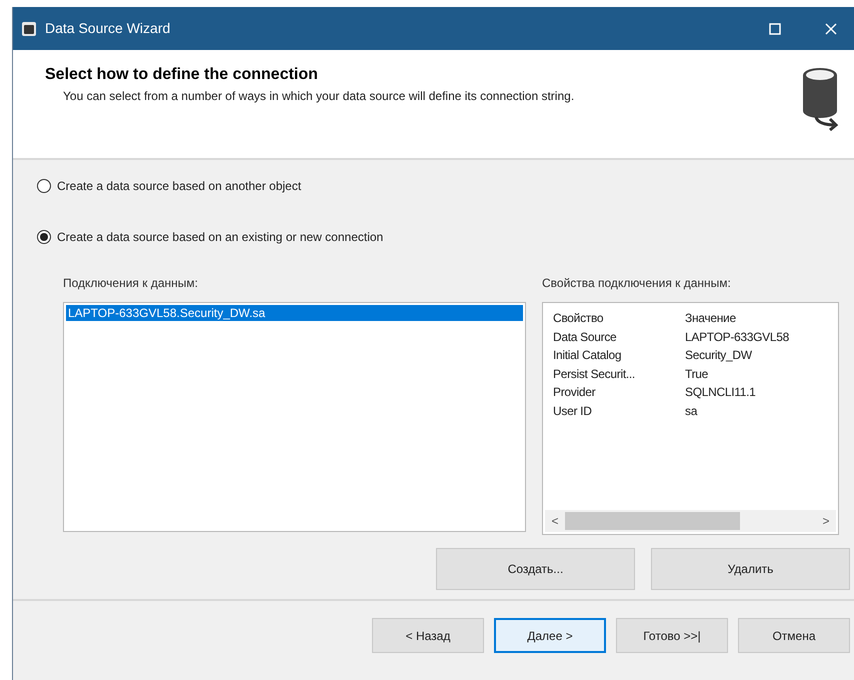 The image size is (854, 680). I want to click on table-cell-text: Initial Catalog, so click(587, 355).